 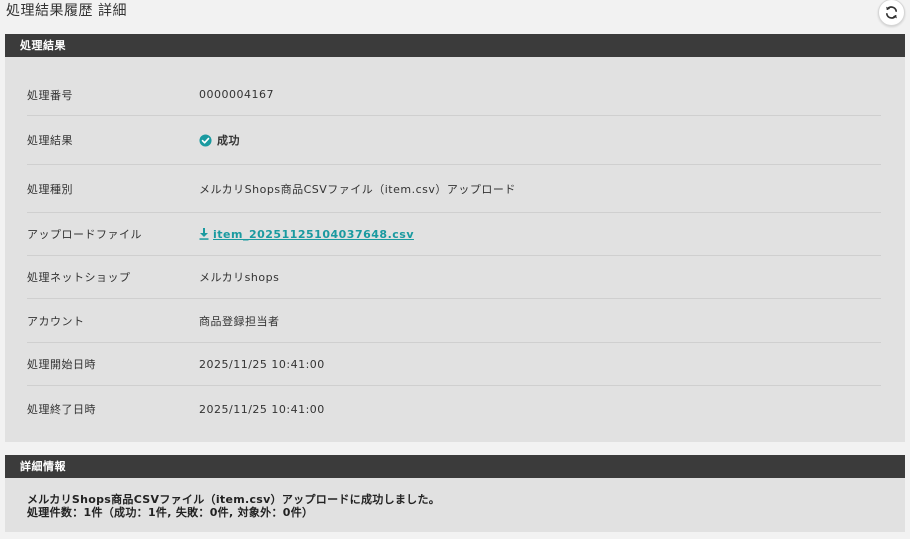 I want to click on check-circle-icon, so click(x=205, y=140).